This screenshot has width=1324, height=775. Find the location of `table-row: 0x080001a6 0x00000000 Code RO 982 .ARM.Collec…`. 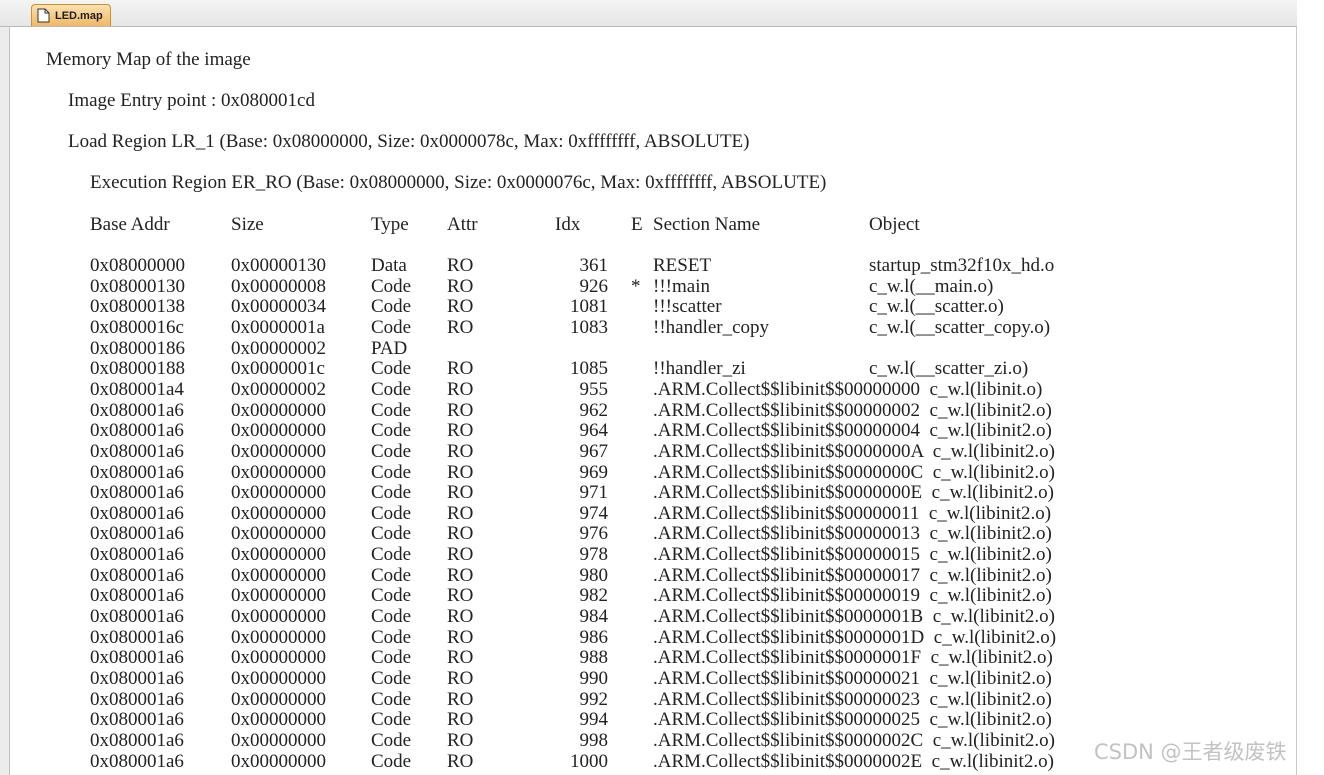

table-row: 0x080001a6 0x00000000 Code RO 982 .ARM.Collec… is located at coordinates (648, 595).